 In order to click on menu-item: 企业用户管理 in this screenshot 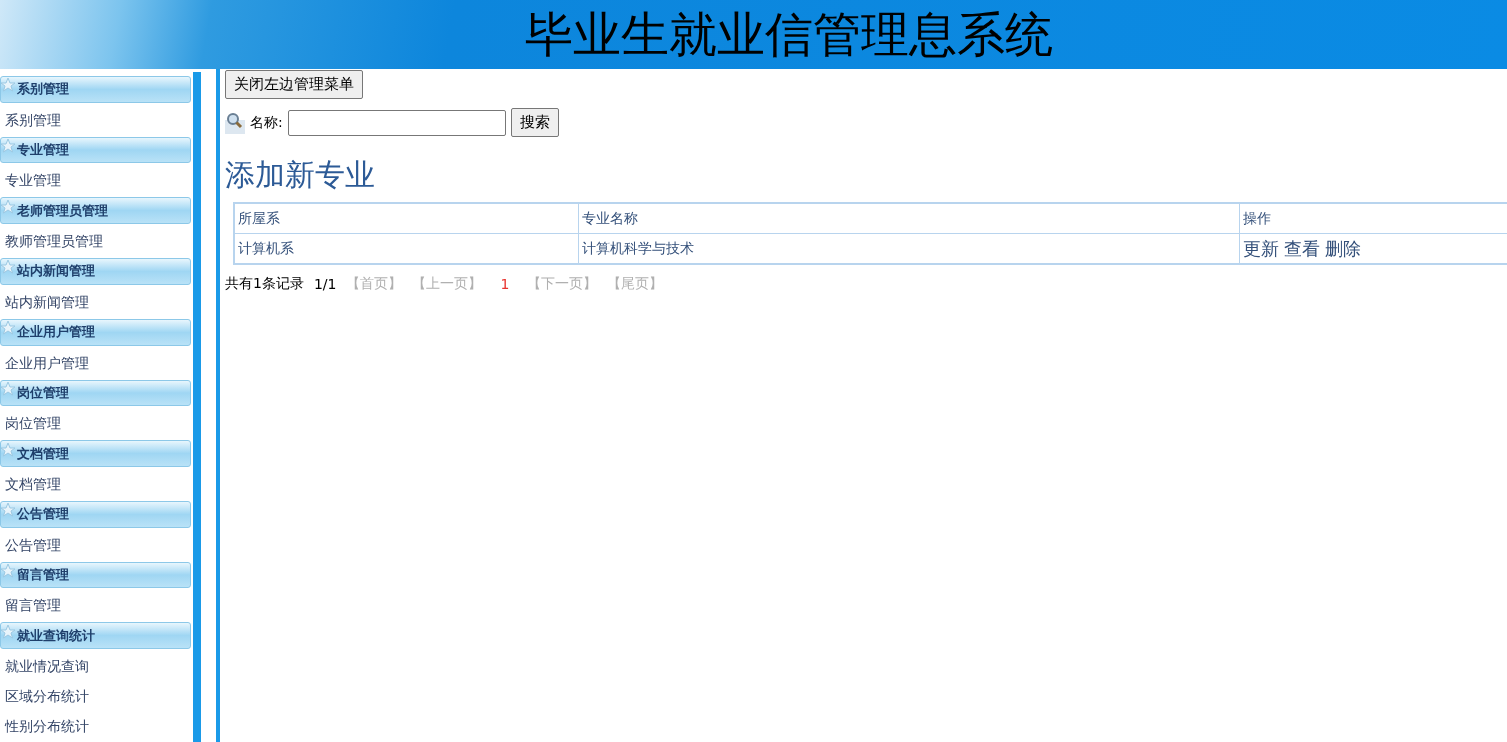, I will do `click(96, 362)`.